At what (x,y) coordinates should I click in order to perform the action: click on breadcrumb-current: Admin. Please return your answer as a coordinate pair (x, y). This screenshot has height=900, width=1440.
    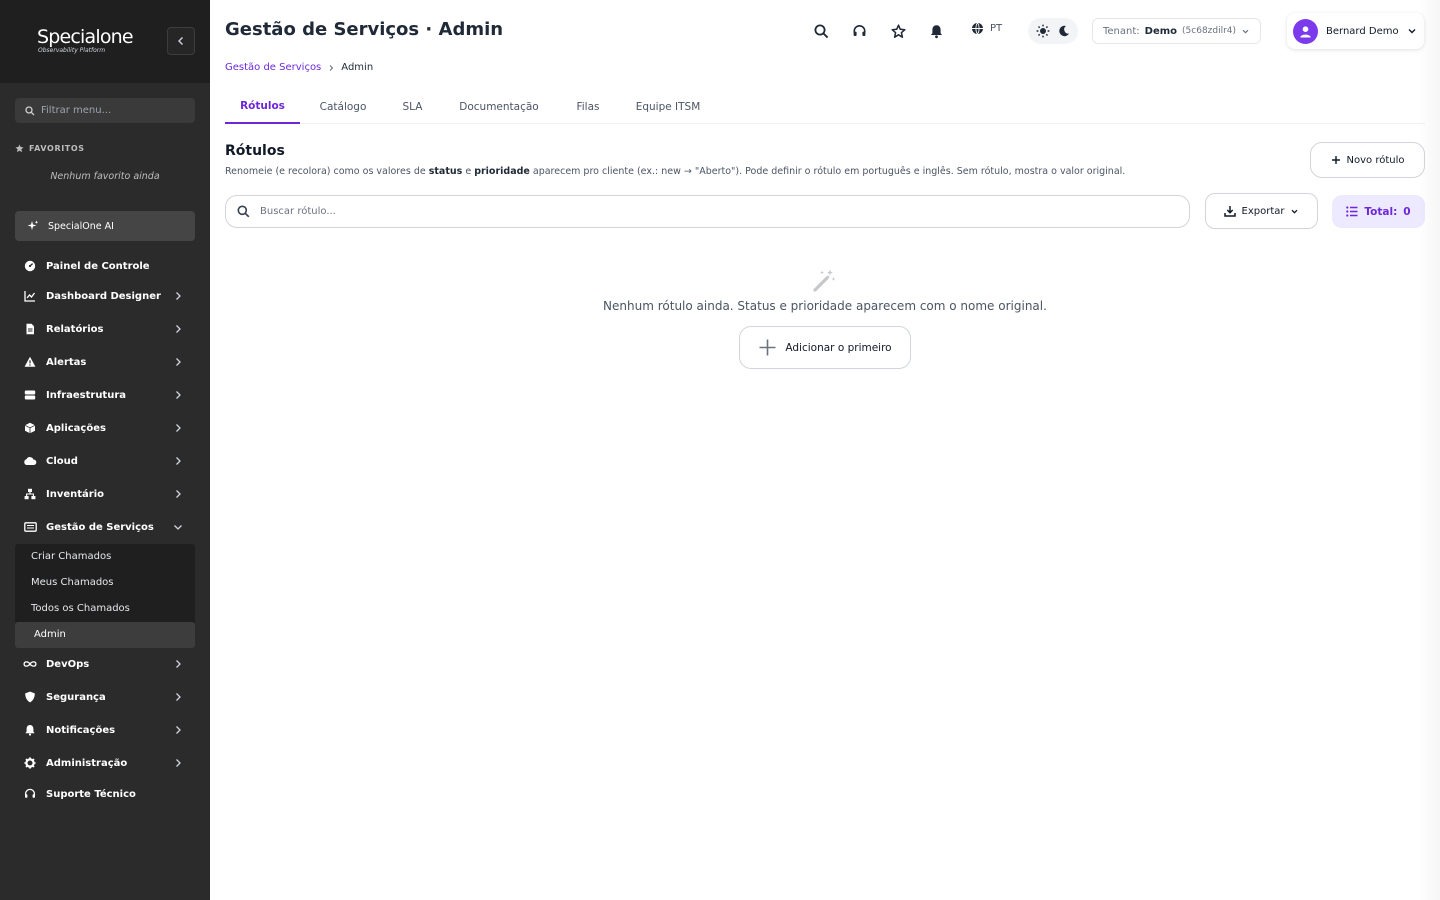
    Looking at the image, I should click on (357, 67).